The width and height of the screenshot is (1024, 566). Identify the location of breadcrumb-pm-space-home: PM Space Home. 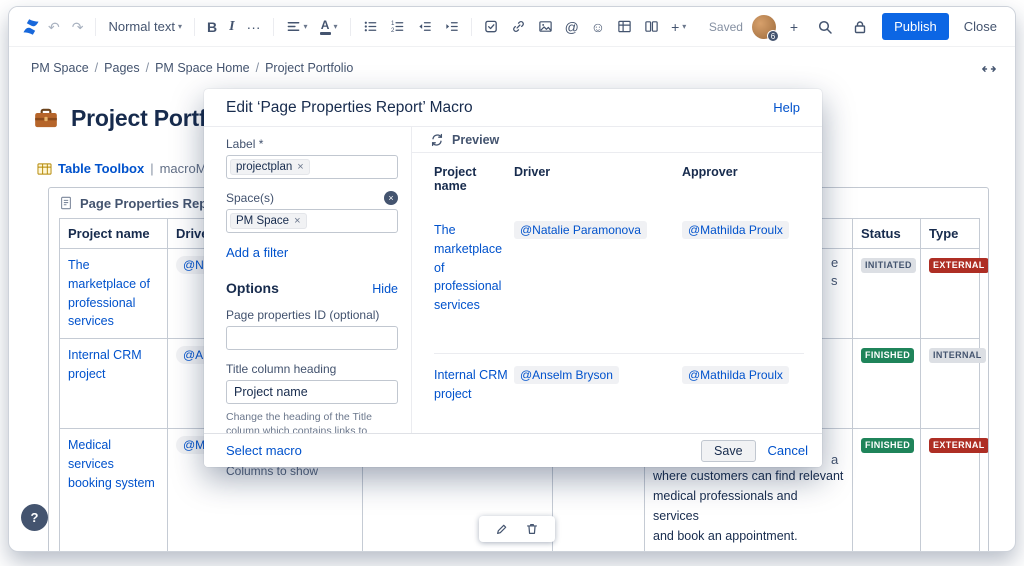
(202, 68).